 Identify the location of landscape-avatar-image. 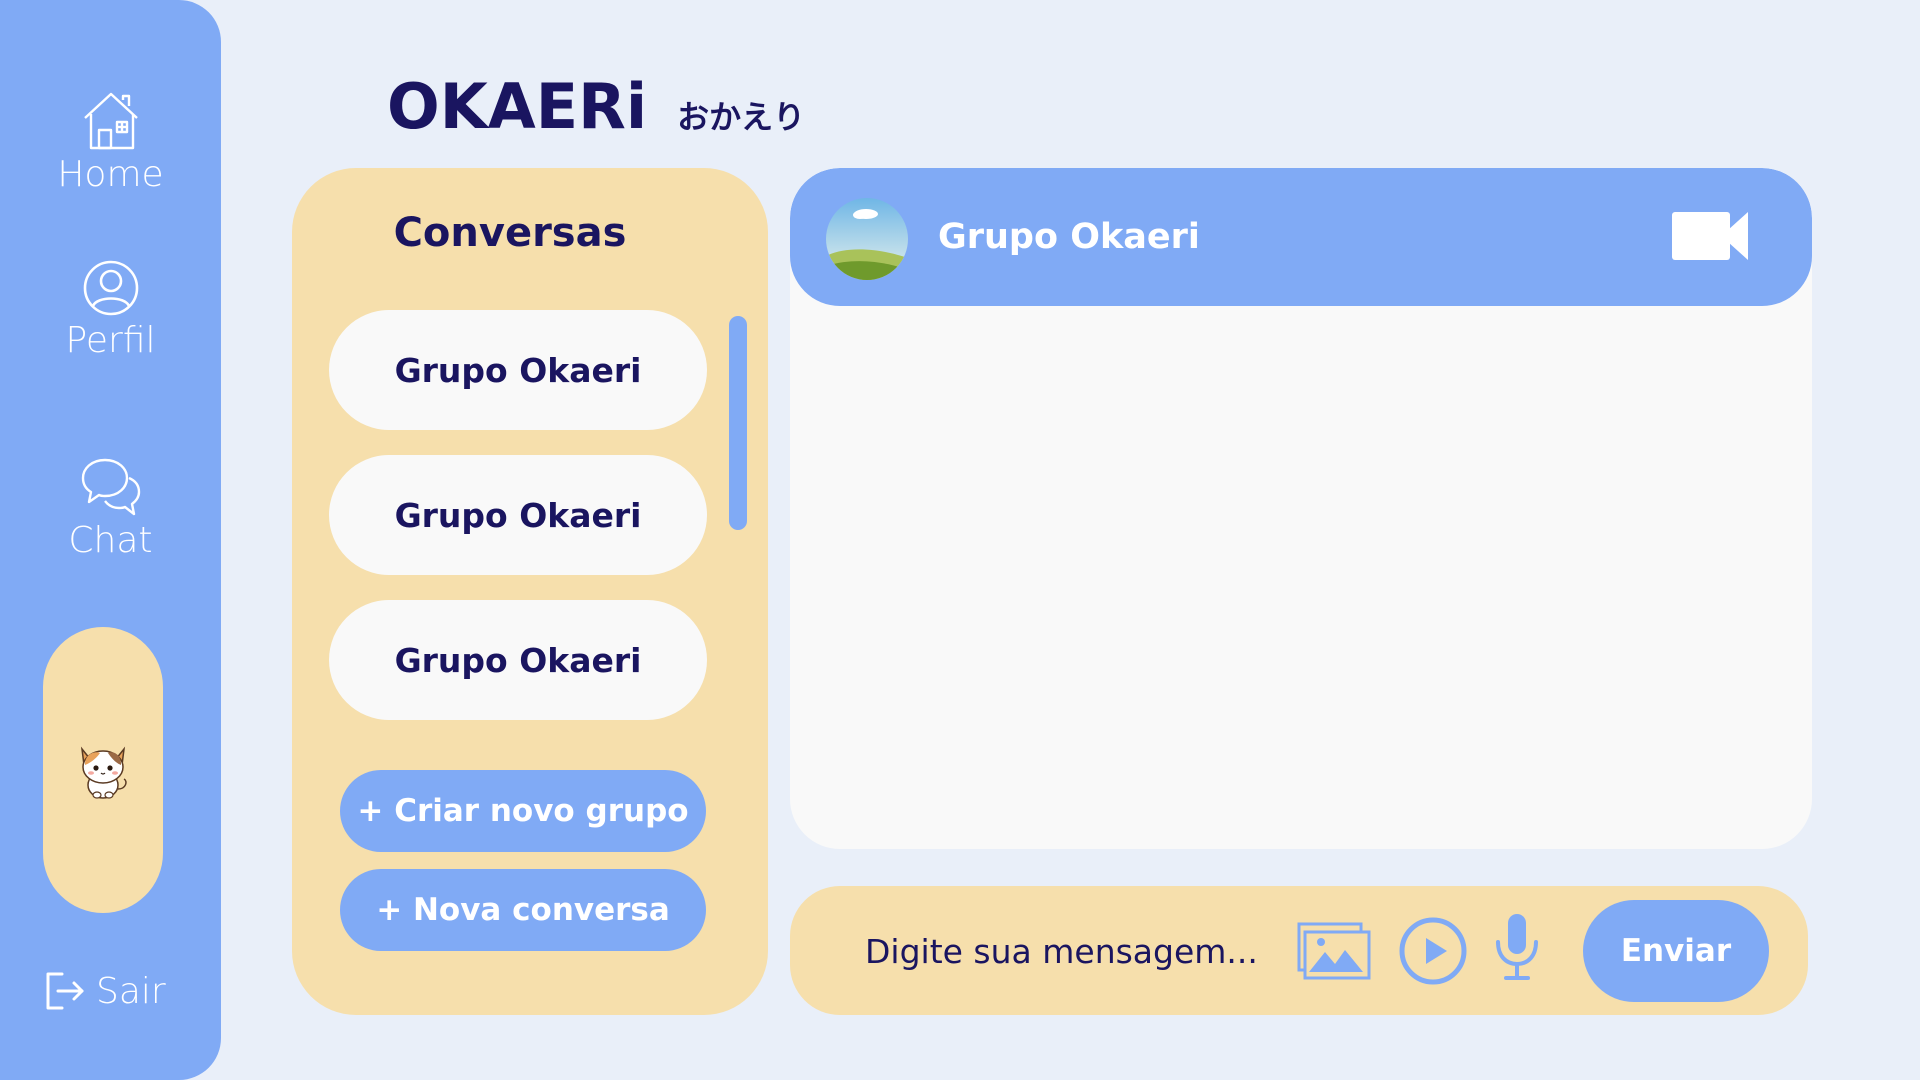
(867, 239).